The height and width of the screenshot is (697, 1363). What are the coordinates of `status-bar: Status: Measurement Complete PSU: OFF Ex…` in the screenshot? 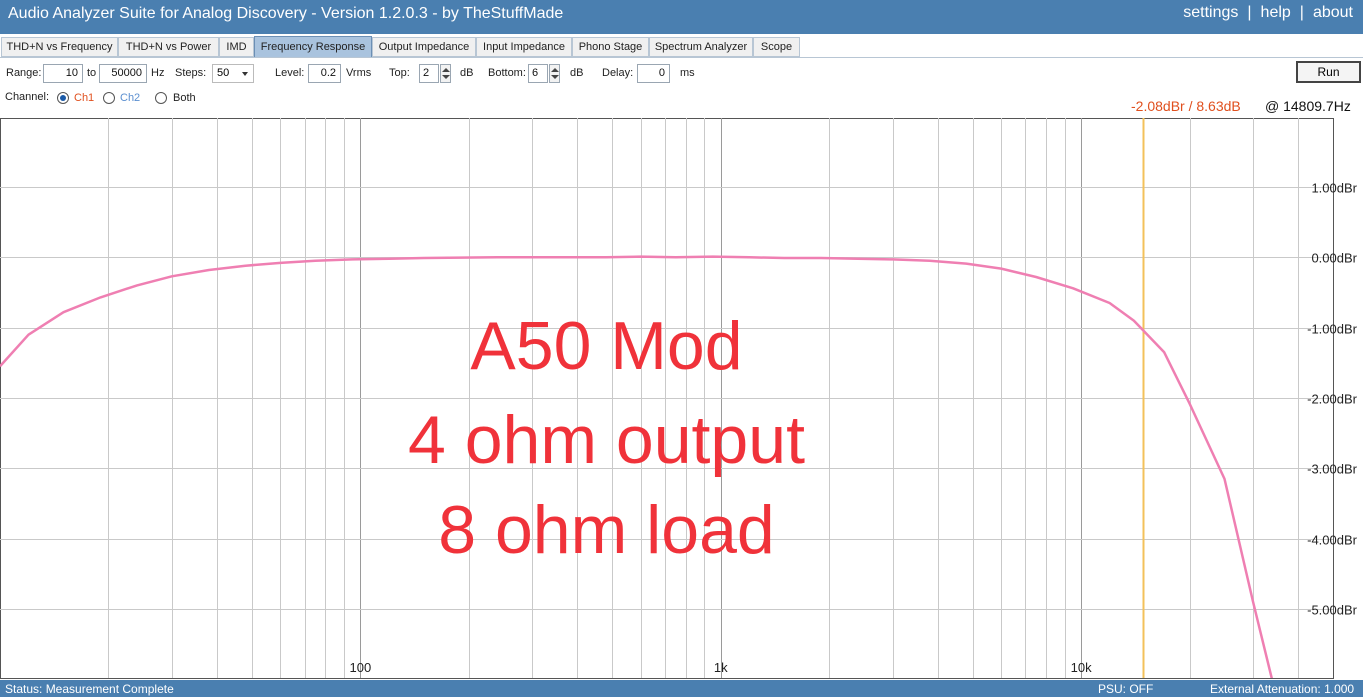 It's located at (681, 688).